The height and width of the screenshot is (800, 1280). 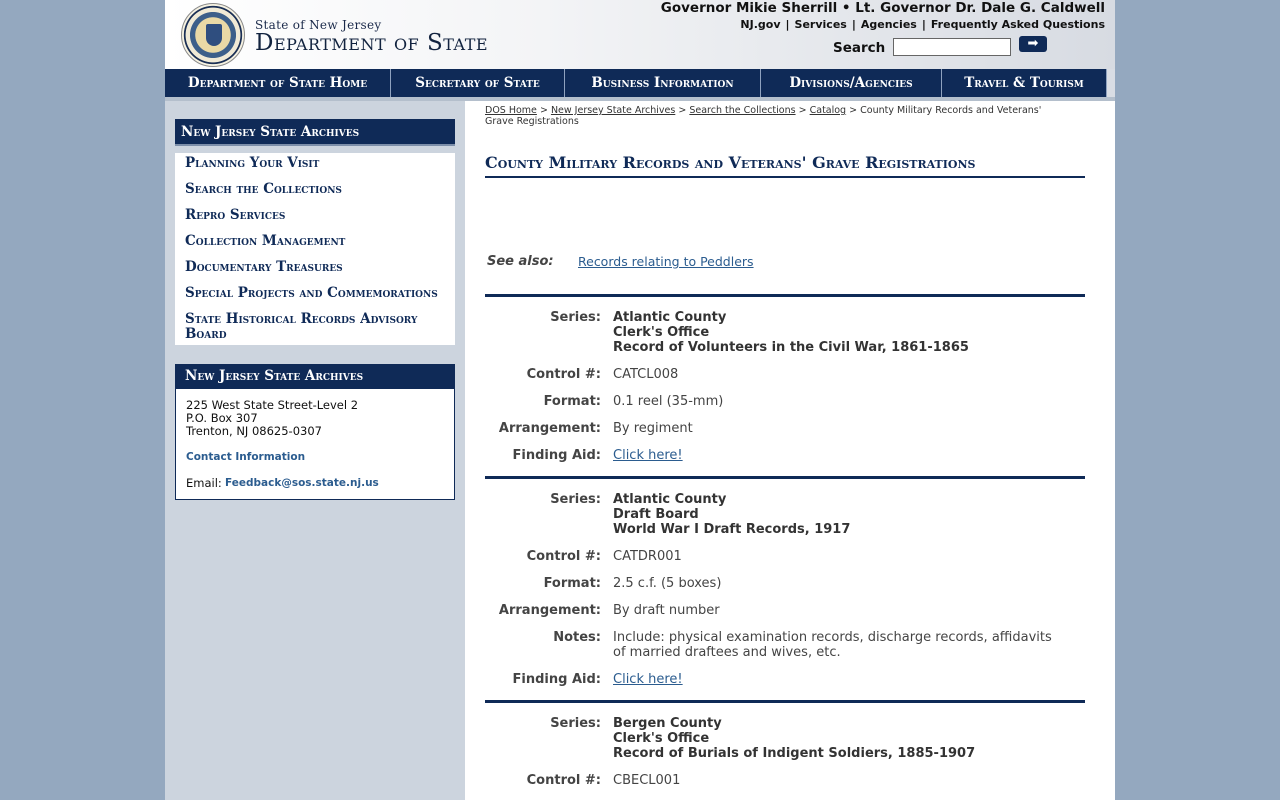 What do you see at coordinates (1018, 24) in the screenshot?
I see `faq-link: Frequently Asked Questions` at bounding box center [1018, 24].